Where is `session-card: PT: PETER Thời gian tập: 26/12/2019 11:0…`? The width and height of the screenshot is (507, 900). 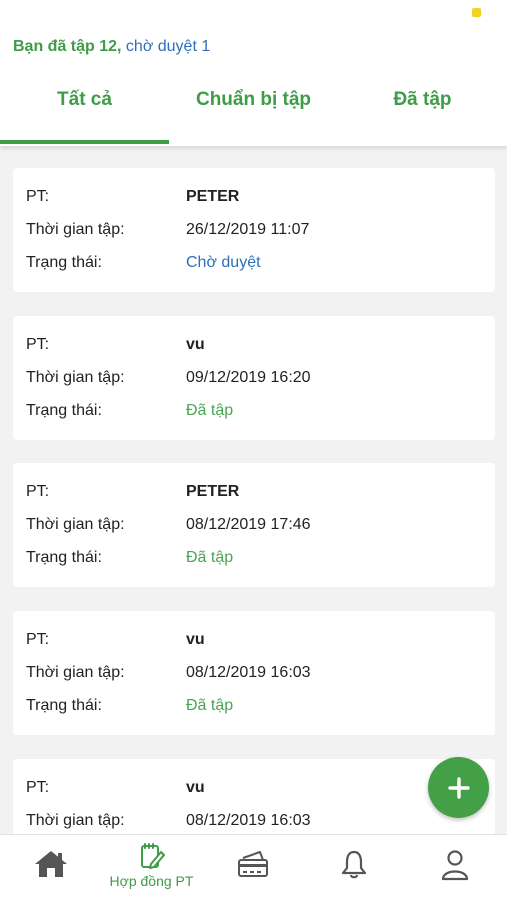
session-card: PT: PETER Thời gian tập: 26/12/2019 11:0… is located at coordinates (254, 230).